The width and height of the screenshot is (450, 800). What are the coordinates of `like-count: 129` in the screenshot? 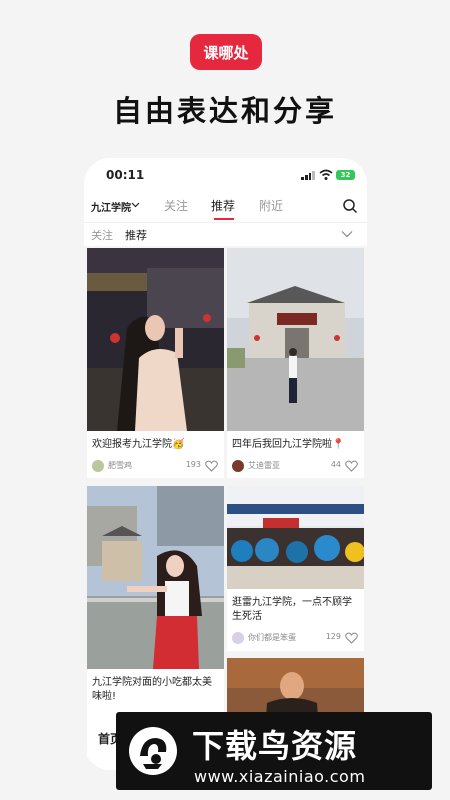 It's located at (333, 636).